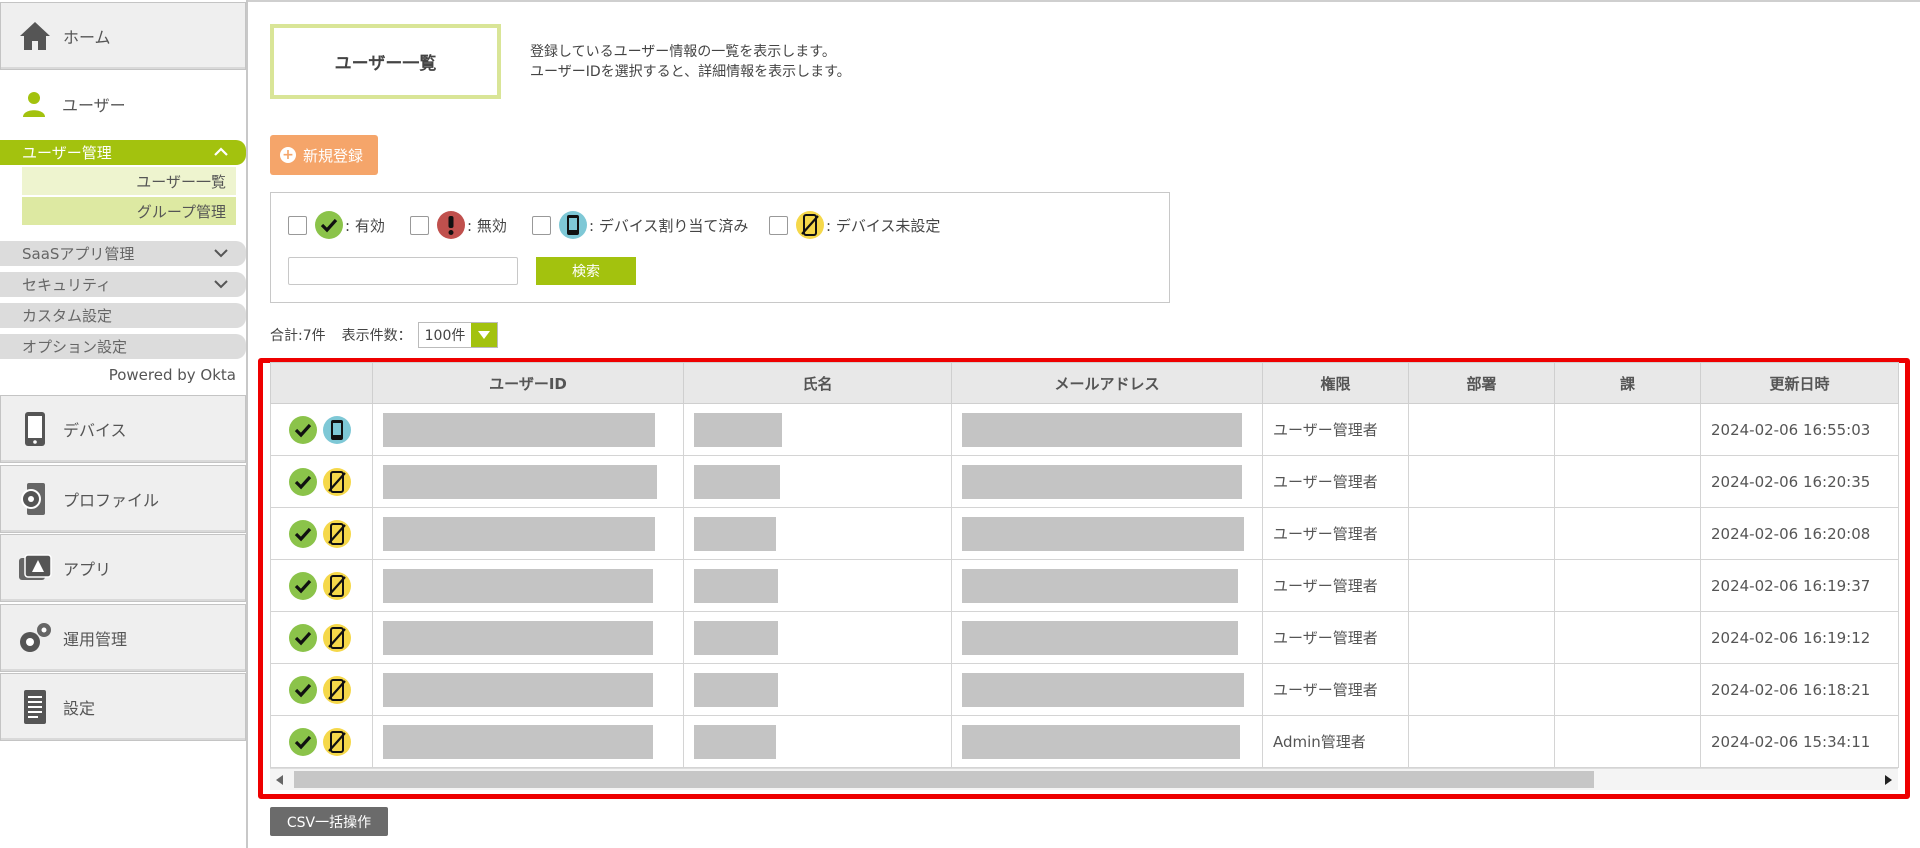  I want to click on page-description-line1: 登録しているユーザー情報の一覧を表示します。, so click(683, 52).